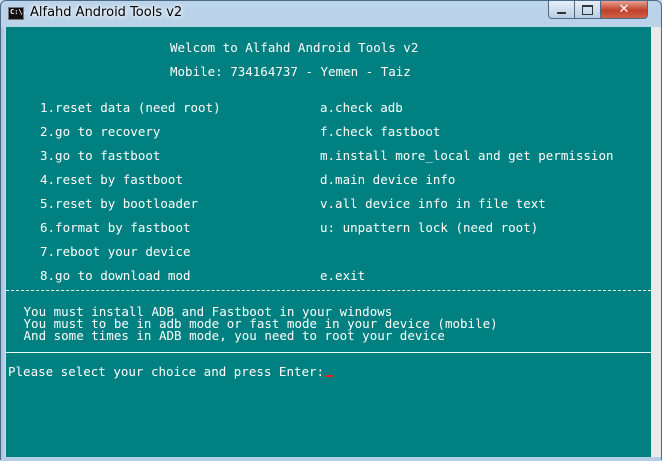  Describe the element at coordinates (328, 290) in the screenshot. I see `separator-dashed` at that location.